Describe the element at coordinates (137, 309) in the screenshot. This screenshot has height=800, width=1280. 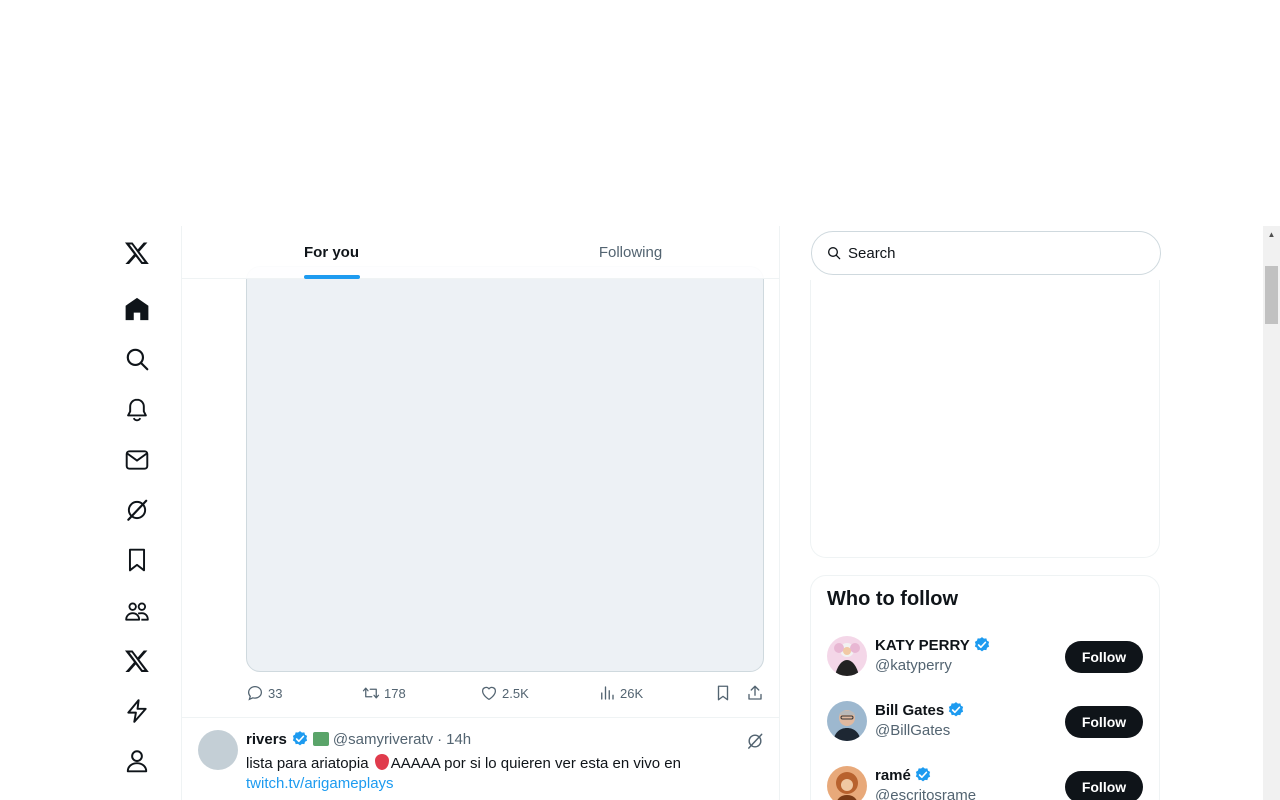
I see `home-icon` at that location.